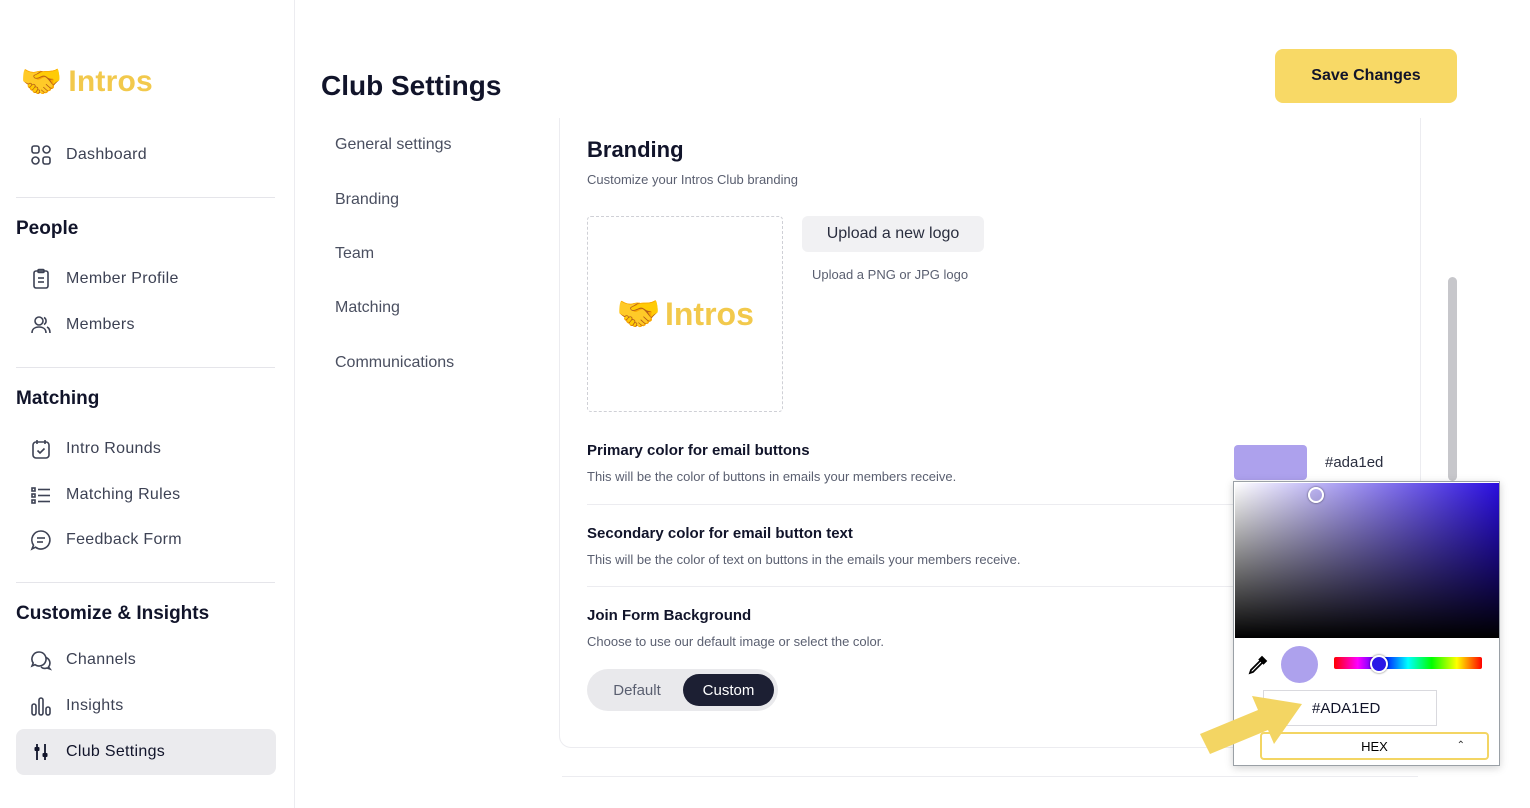  What do you see at coordinates (692, 179) in the screenshot?
I see `section-subtitle: Customize your Intros Club branding` at bounding box center [692, 179].